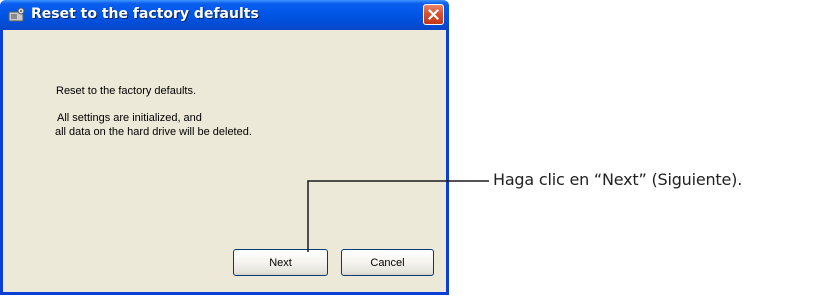 This screenshot has height=298, width=817. I want to click on title-bar: Reset to the factory defaults, so click(224, 15).